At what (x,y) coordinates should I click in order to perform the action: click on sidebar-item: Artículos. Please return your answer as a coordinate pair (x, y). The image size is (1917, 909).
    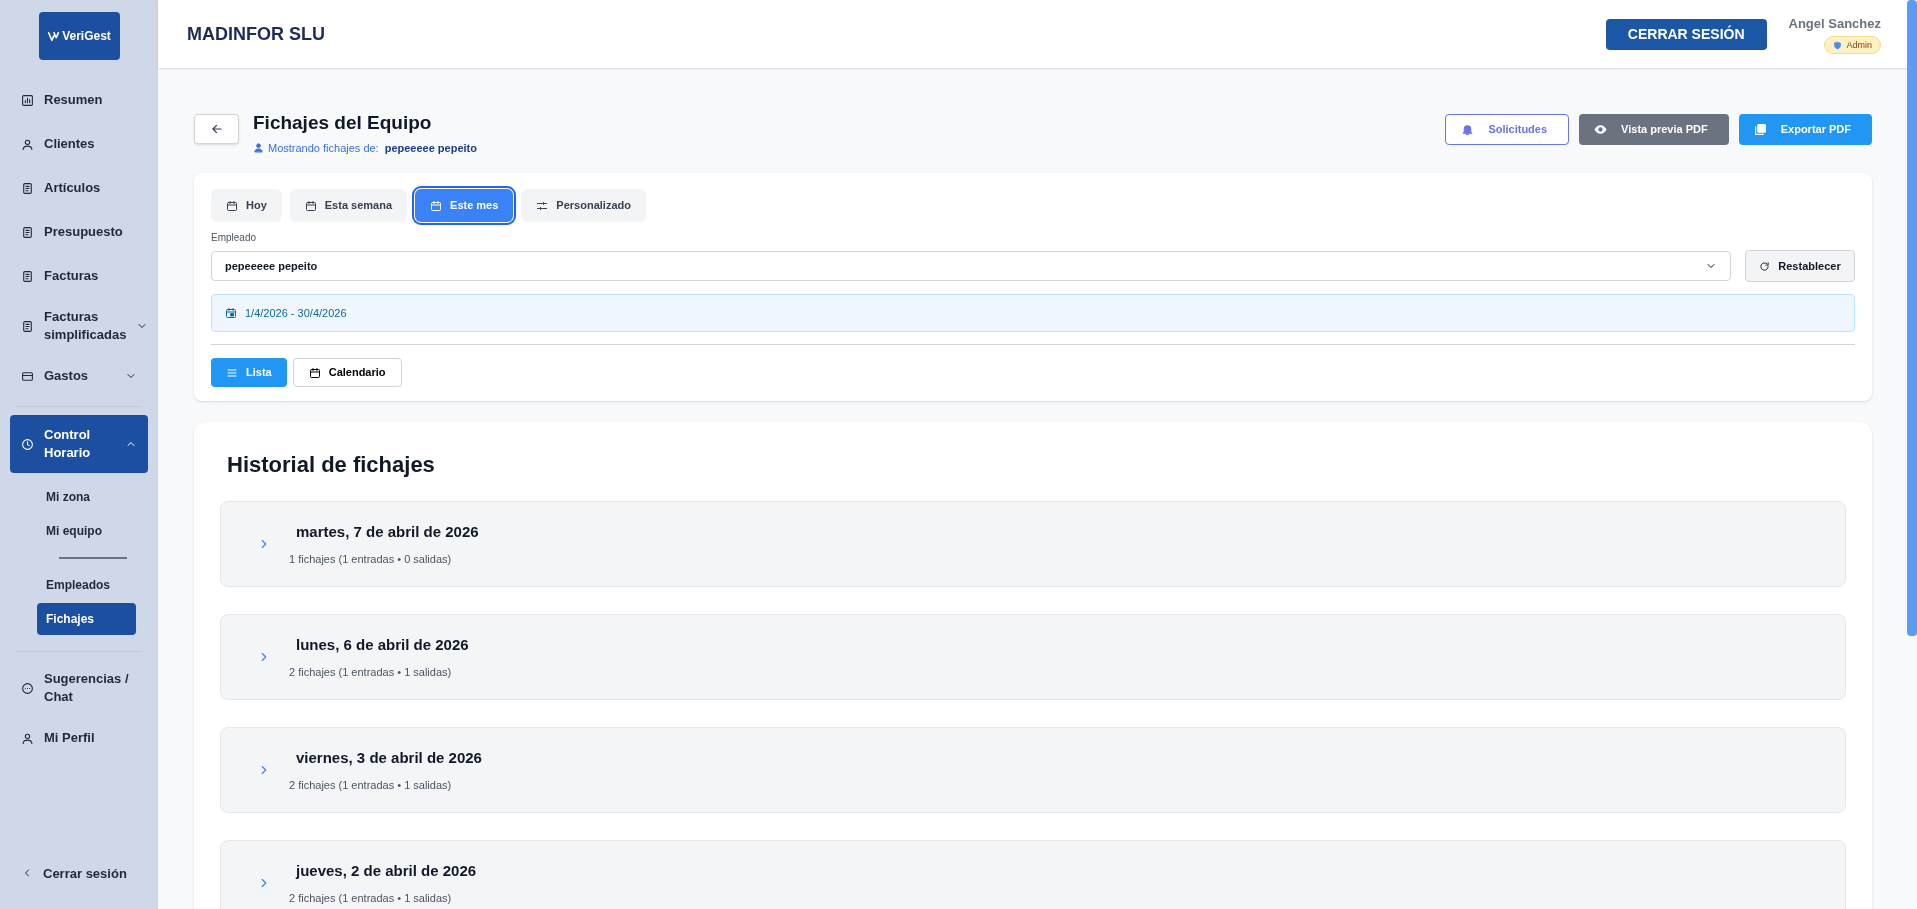
    Looking at the image, I should click on (79, 188).